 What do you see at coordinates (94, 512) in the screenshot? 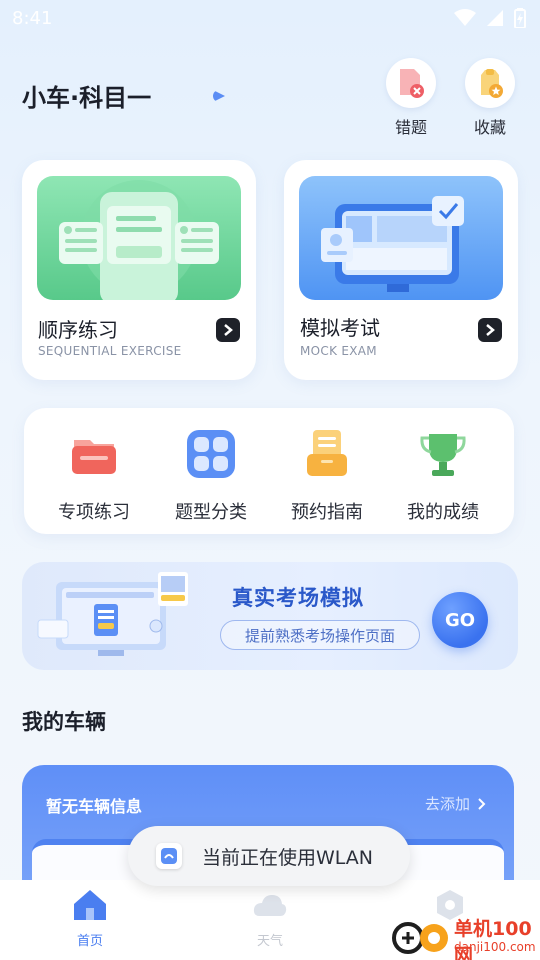
I see `special-practice-label: 专项练习` at bounding box center [94, 512].